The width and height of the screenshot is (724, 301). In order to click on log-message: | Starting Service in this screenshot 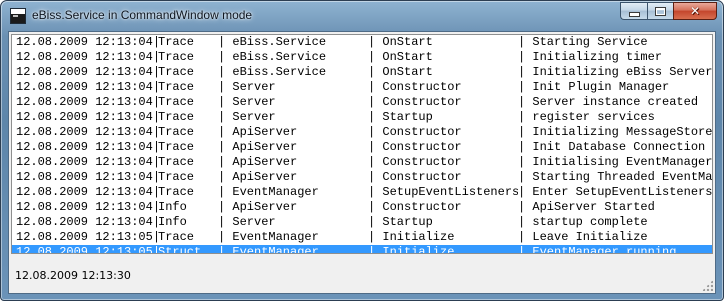, I will do `click(583, 42)`.